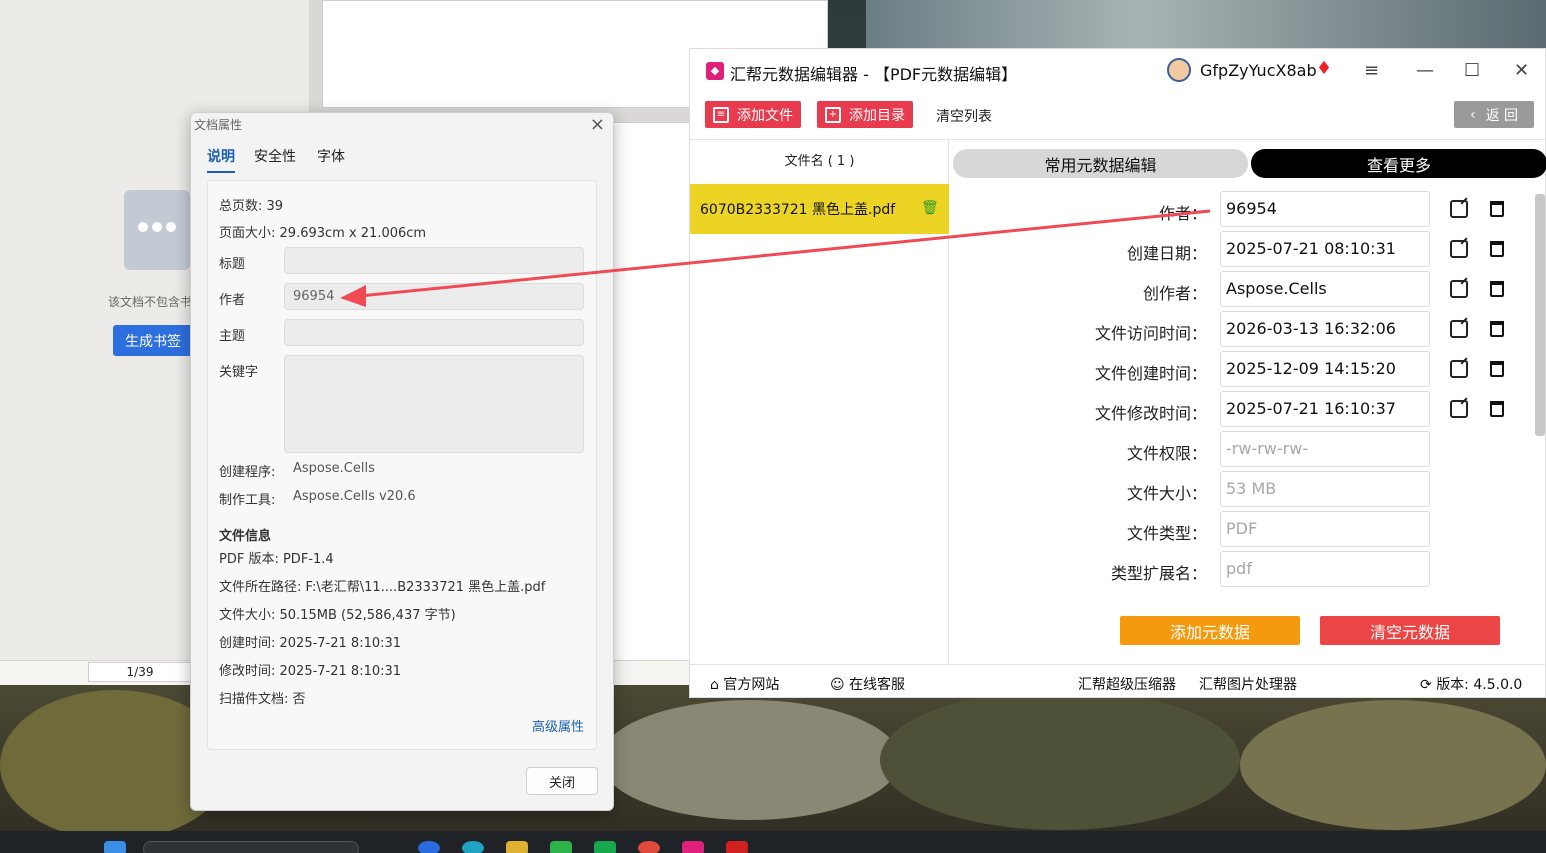 Image resolution: width=1546 pixels, height=853 pixels. What do you see at coordinates (1166, 493) in the screenshot?
I see `field-label: 文件大小：` at bounding box center [1166, 493].